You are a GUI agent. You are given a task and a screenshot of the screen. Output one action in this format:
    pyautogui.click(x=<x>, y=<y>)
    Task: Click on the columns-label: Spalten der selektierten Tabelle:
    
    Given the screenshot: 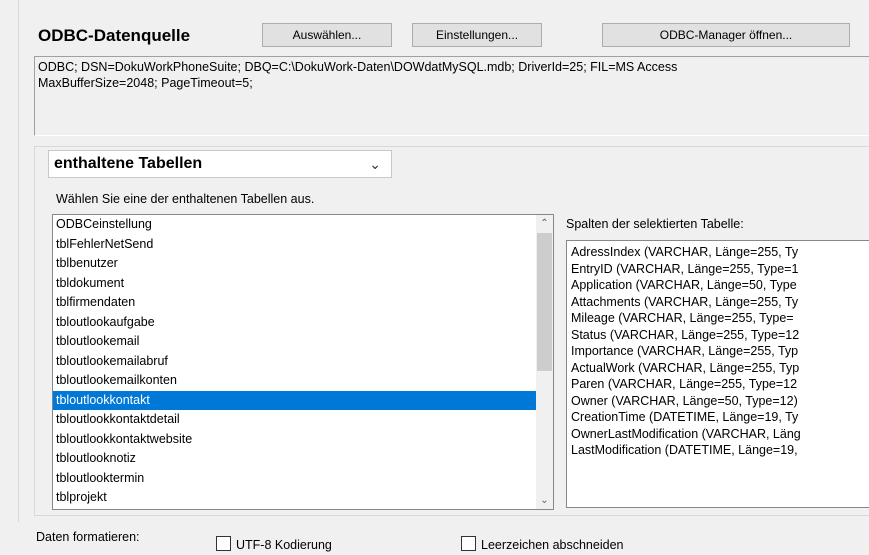 What is the action you would take?
    pyautogui.click(x=655, y=224)
    